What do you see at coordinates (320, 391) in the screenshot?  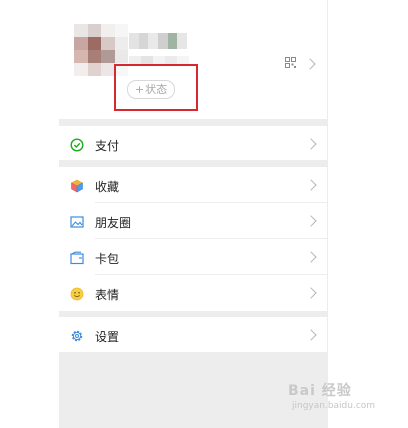 I see `watermark-brand: Bai 经验` at bounding box center [320, 391].